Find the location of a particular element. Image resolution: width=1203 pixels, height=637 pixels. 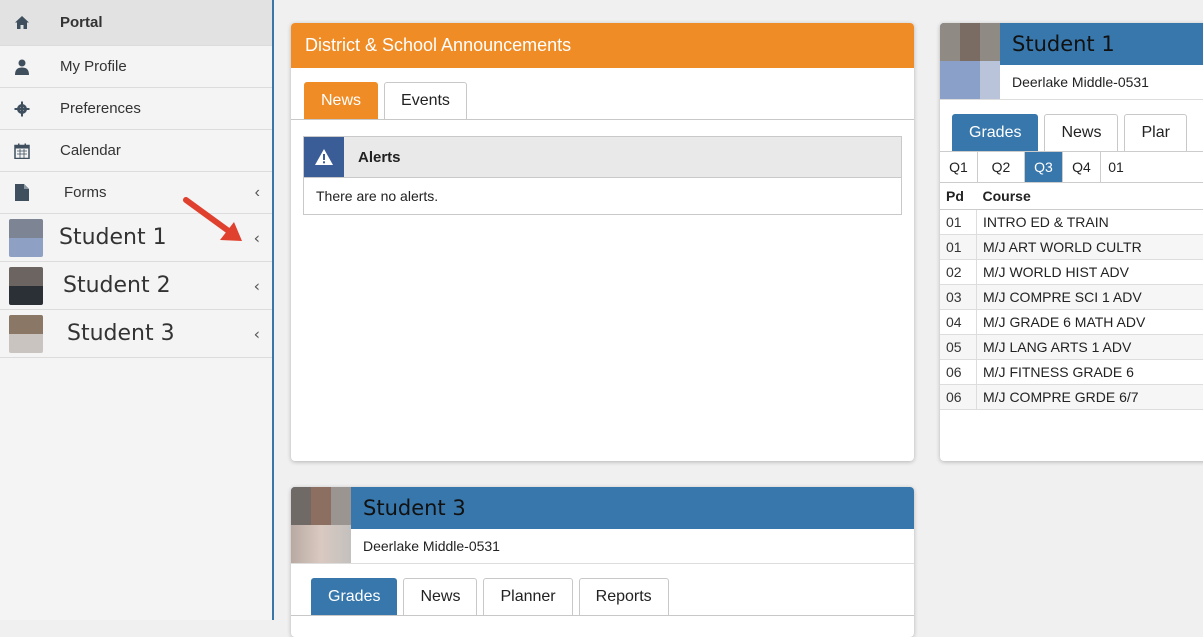

warning-icon is located at coordinates (324, 157).